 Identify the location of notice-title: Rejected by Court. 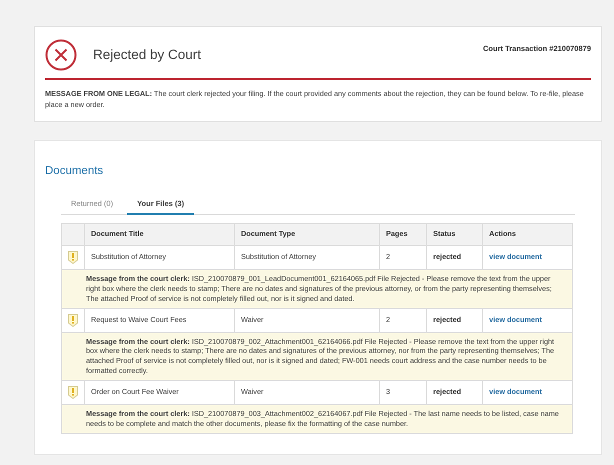
(147, 55).